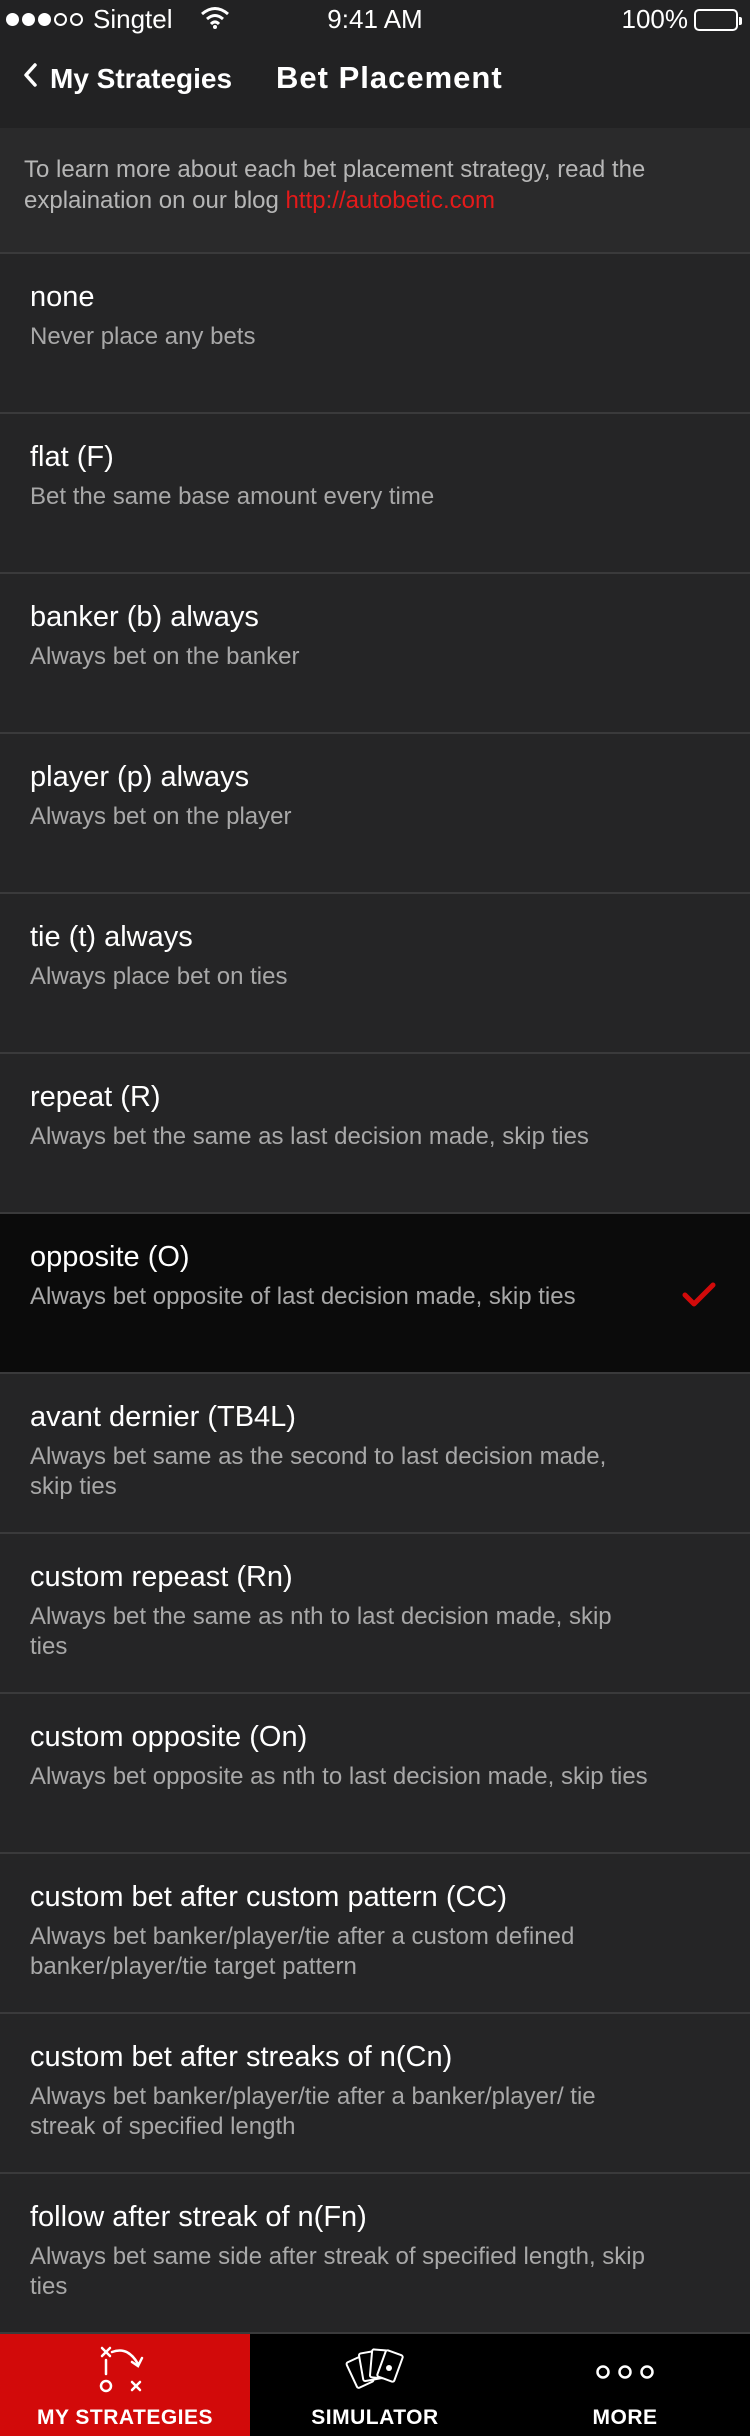 This screenshot has height=2436, width=750. What do you see at coordinates (72, 457) in the screenshot?
I see `strategy-title: flat (F)` at bounding box center [72, 457].